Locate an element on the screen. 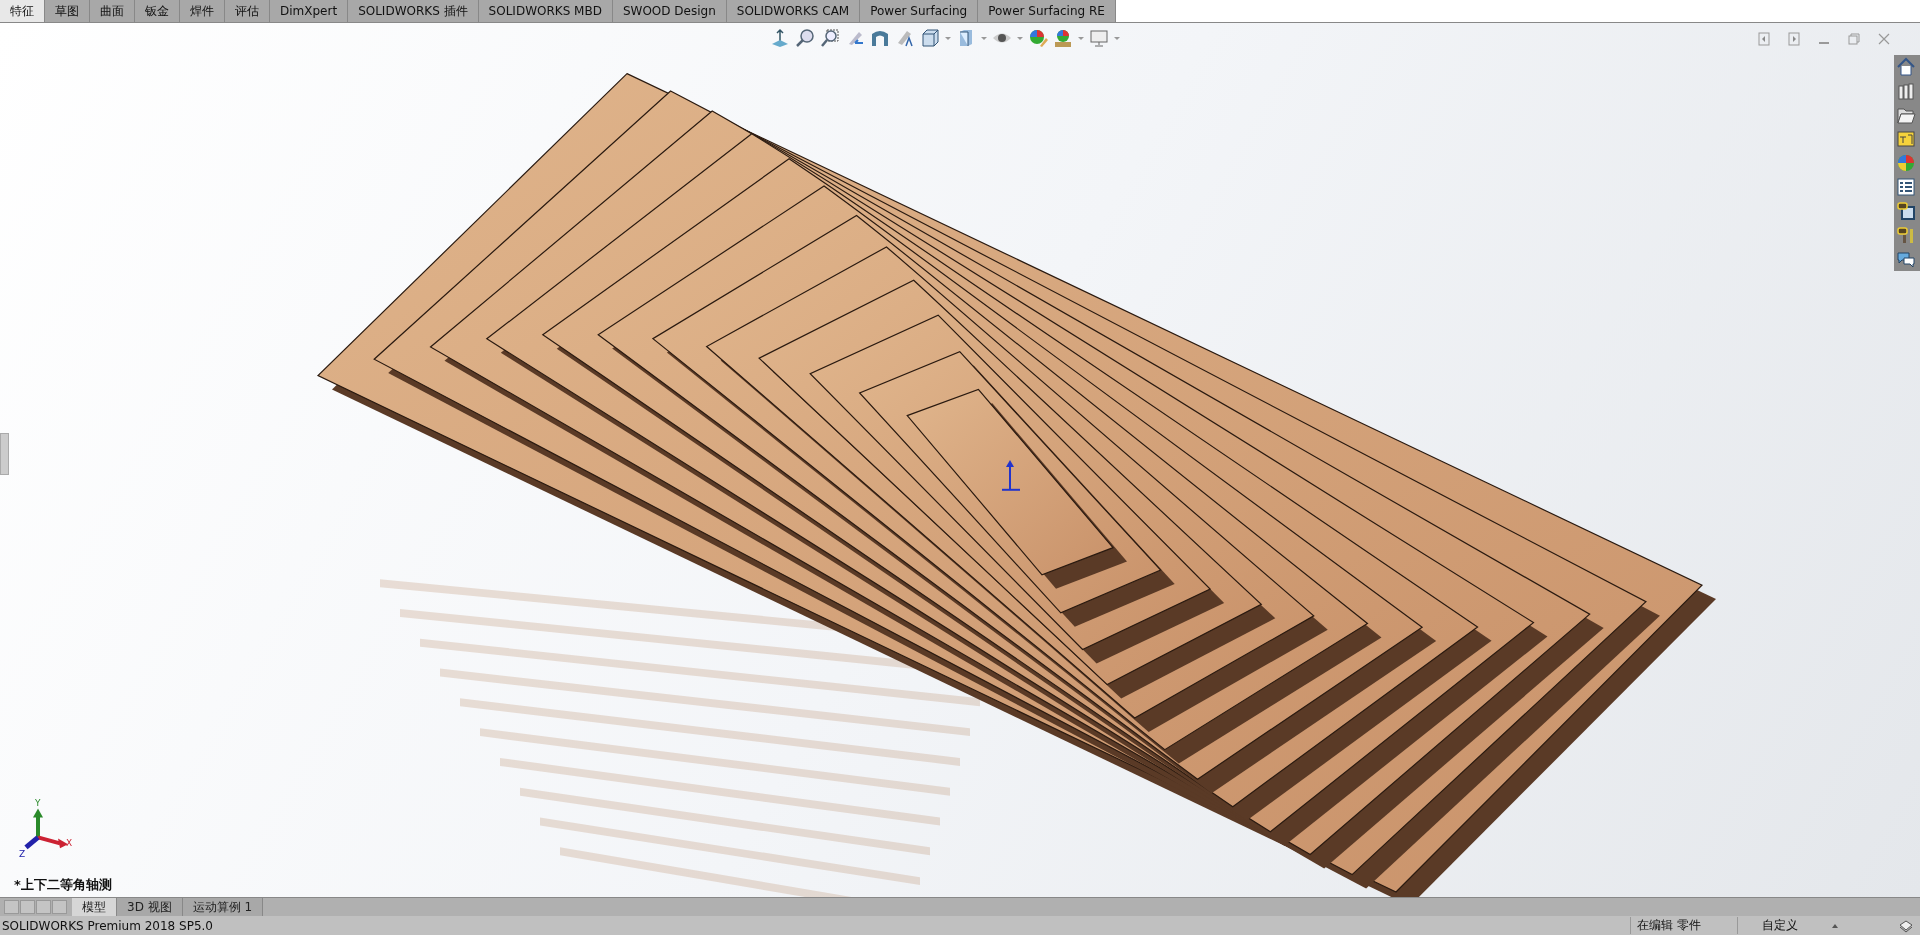  monitor-icon is located at coordinates (1099, 38).